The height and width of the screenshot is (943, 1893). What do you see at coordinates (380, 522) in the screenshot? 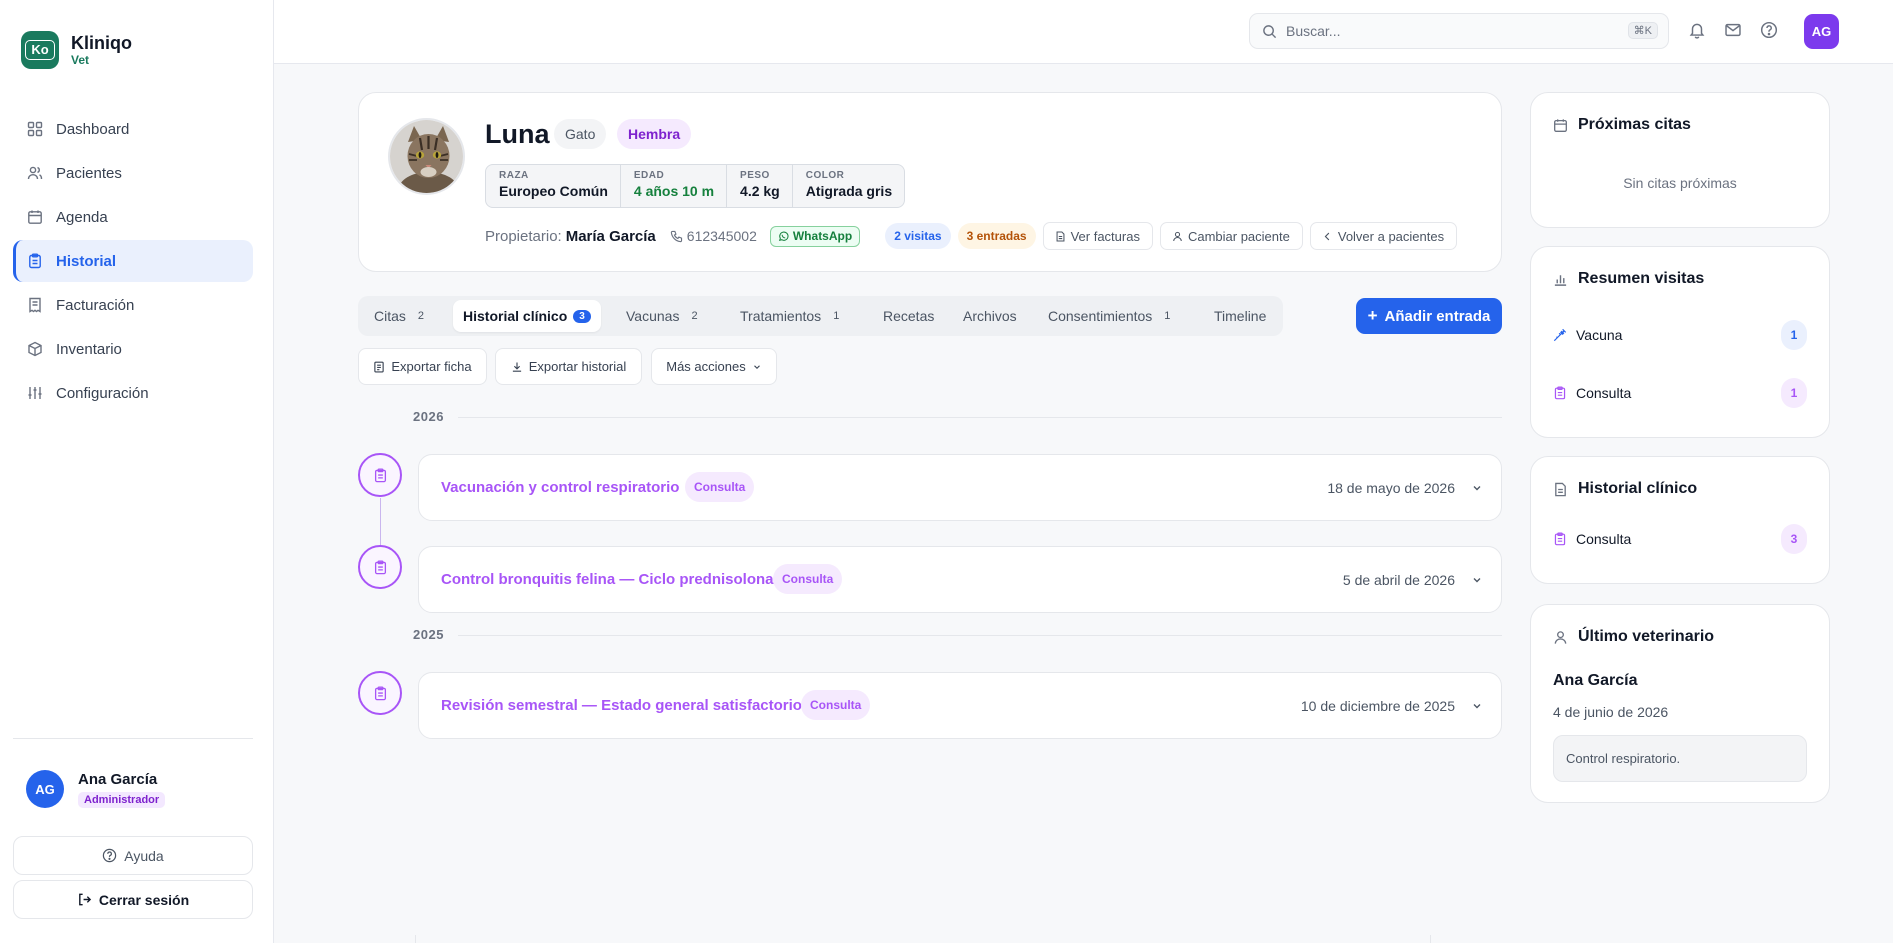
I see `timeline-connector` at bounding box center [380, 522].